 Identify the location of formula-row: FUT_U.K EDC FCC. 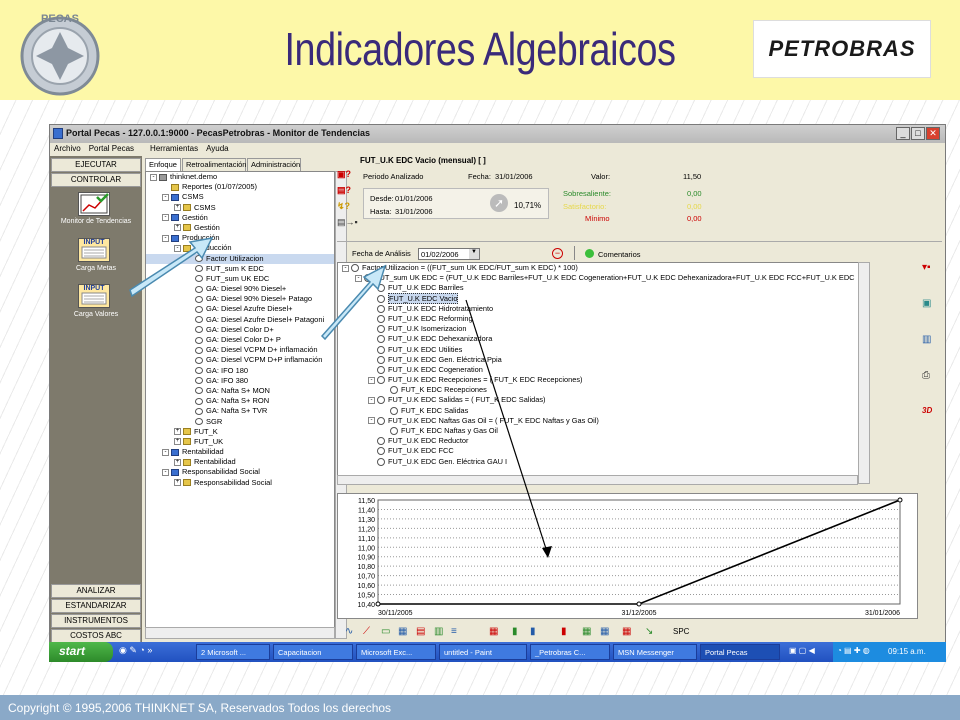
(603, 451).